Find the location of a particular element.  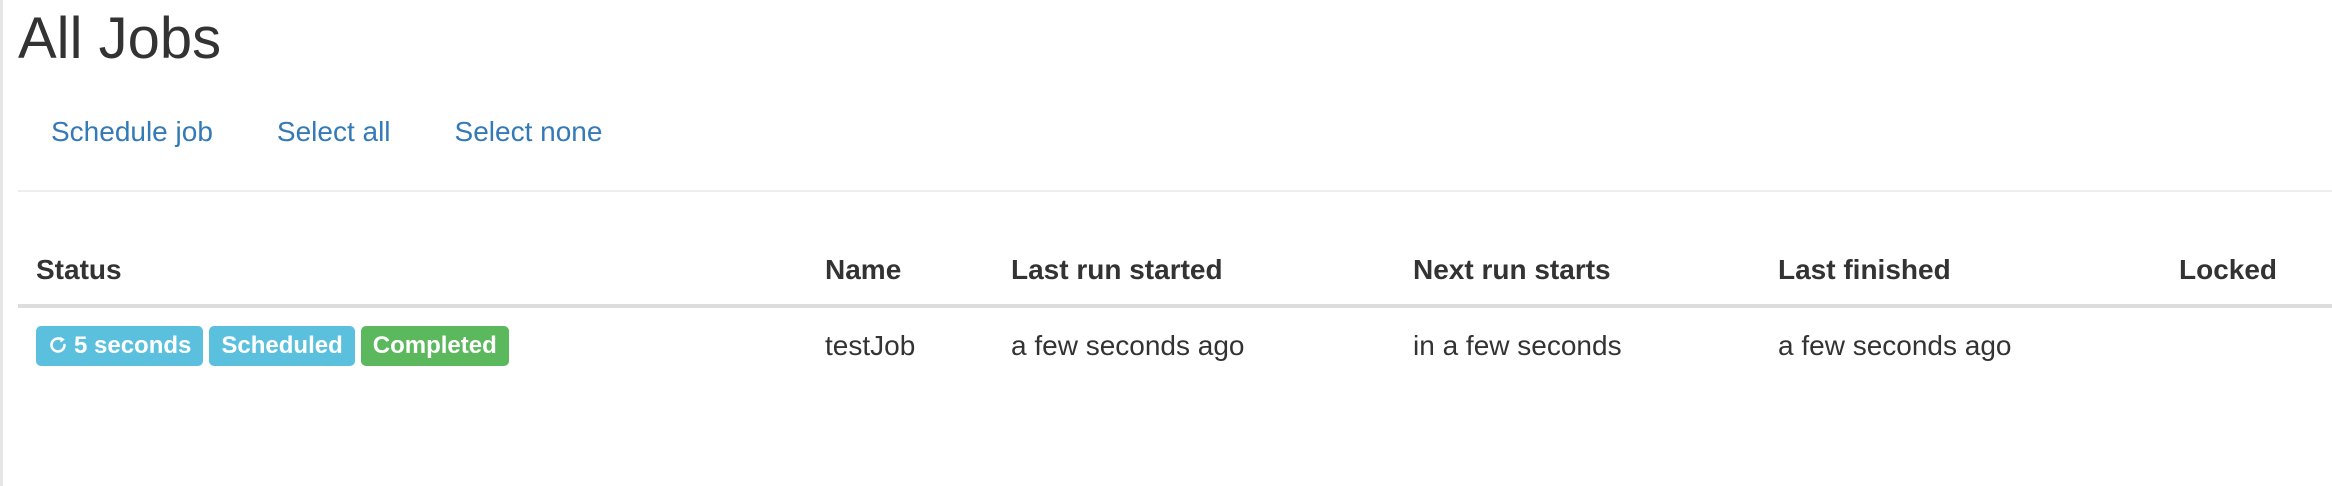

job-name-cell: testJob is located at coordinates (870, 345).